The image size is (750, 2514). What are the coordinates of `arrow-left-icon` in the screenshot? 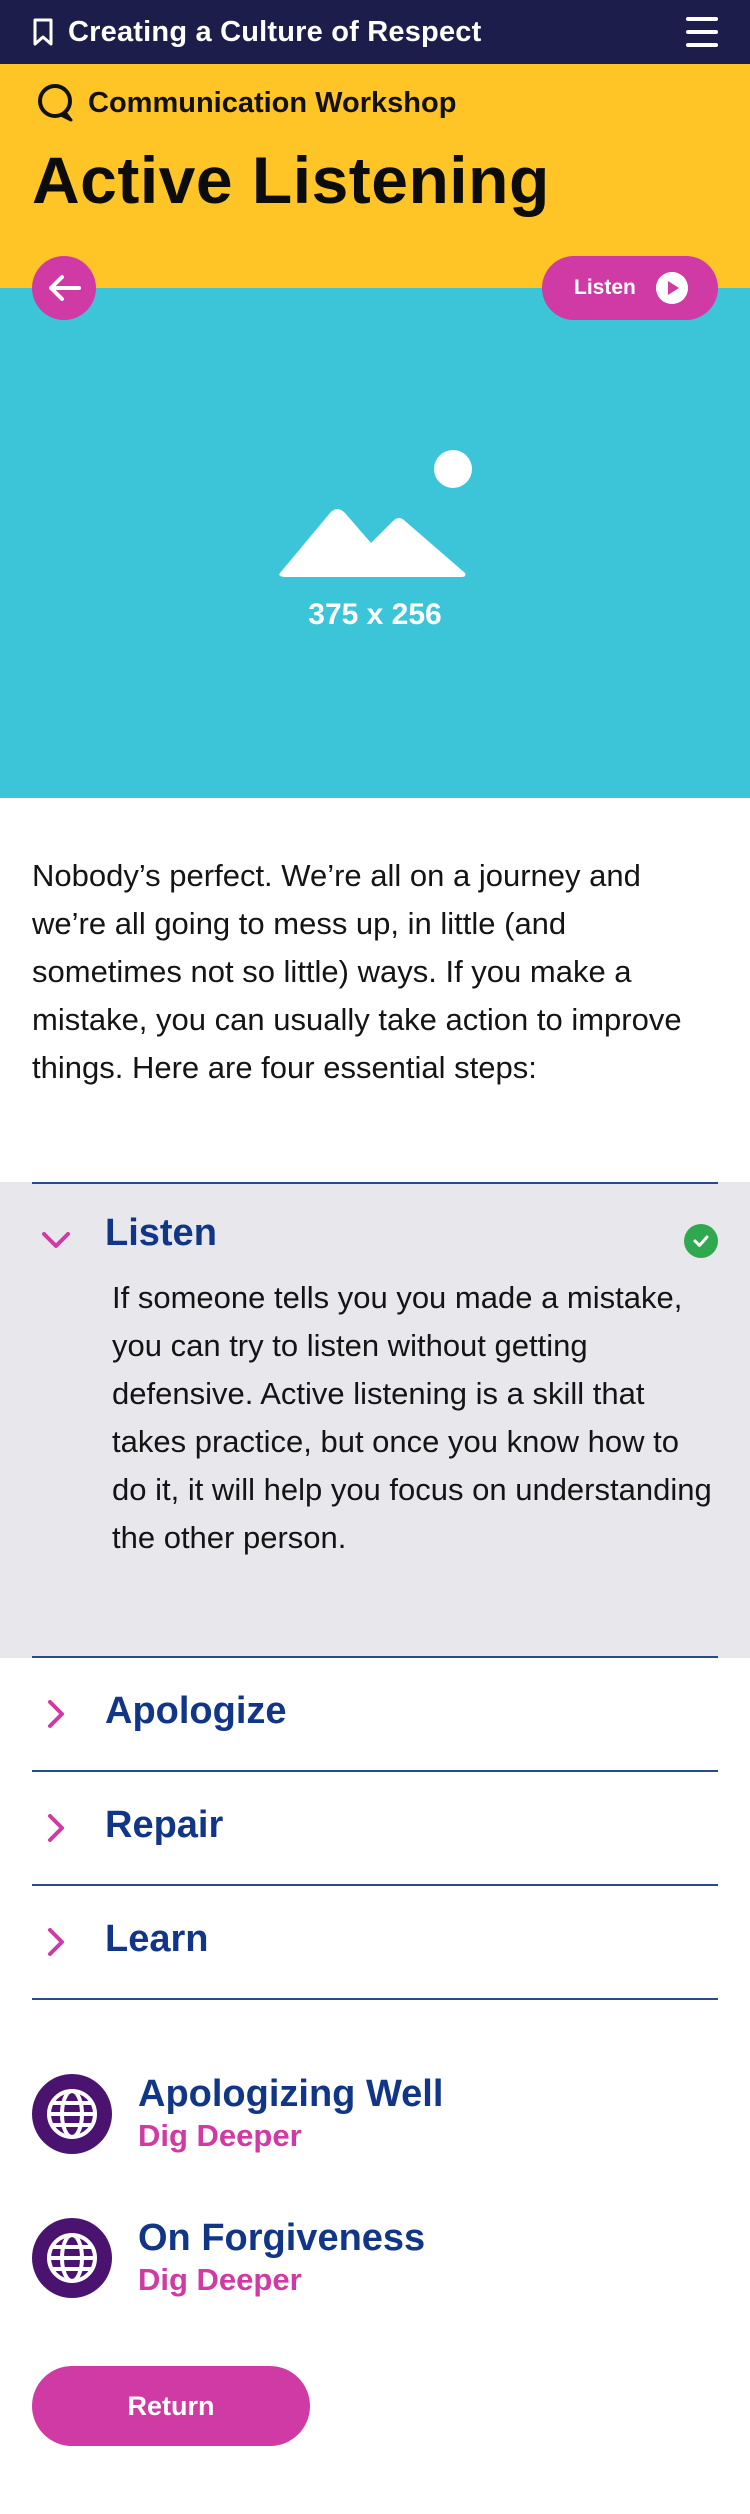 It's located at (65, 288).